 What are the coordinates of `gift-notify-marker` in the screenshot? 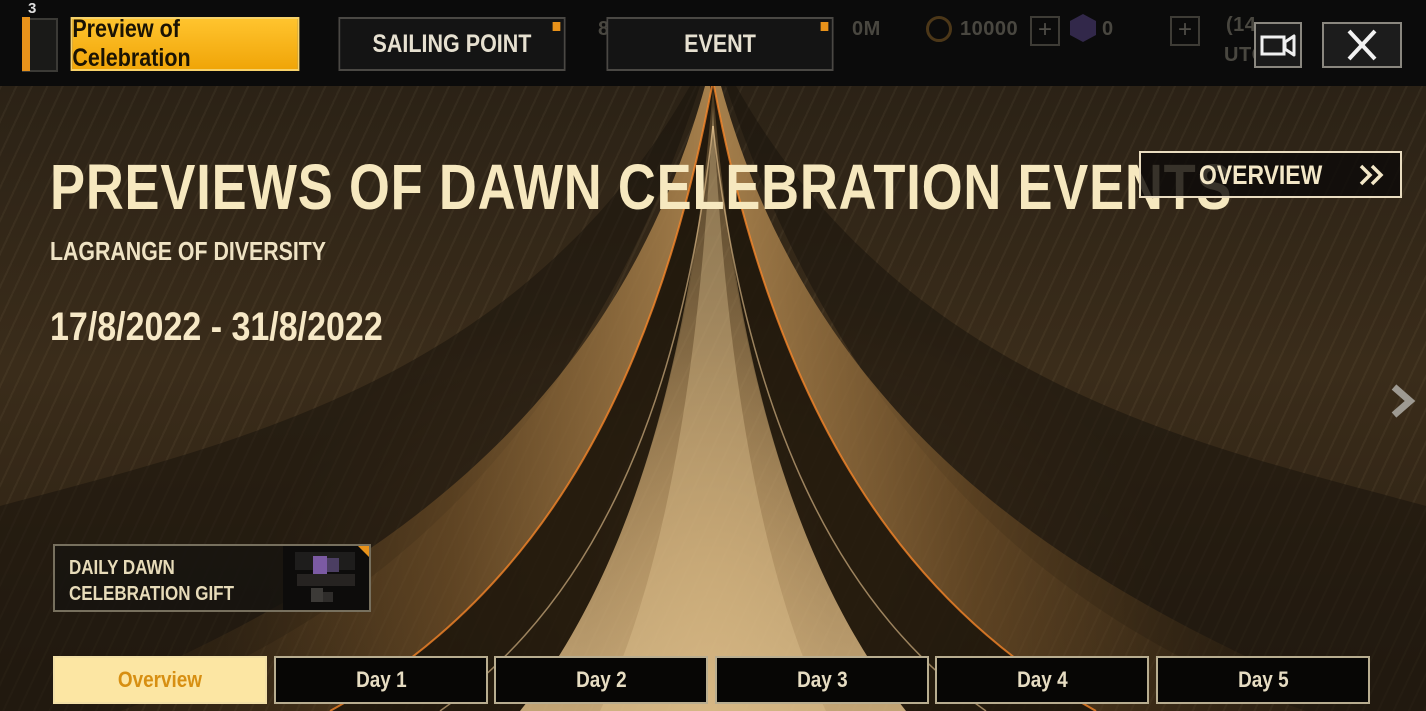 It's located at (363, 551).